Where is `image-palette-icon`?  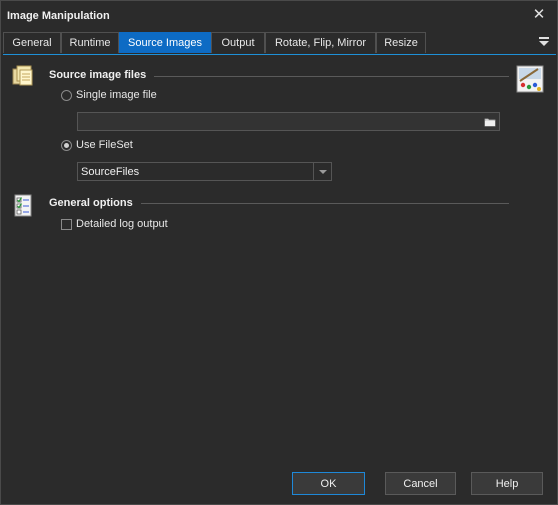
image-palette-icon is located at coordinates (530, 80).